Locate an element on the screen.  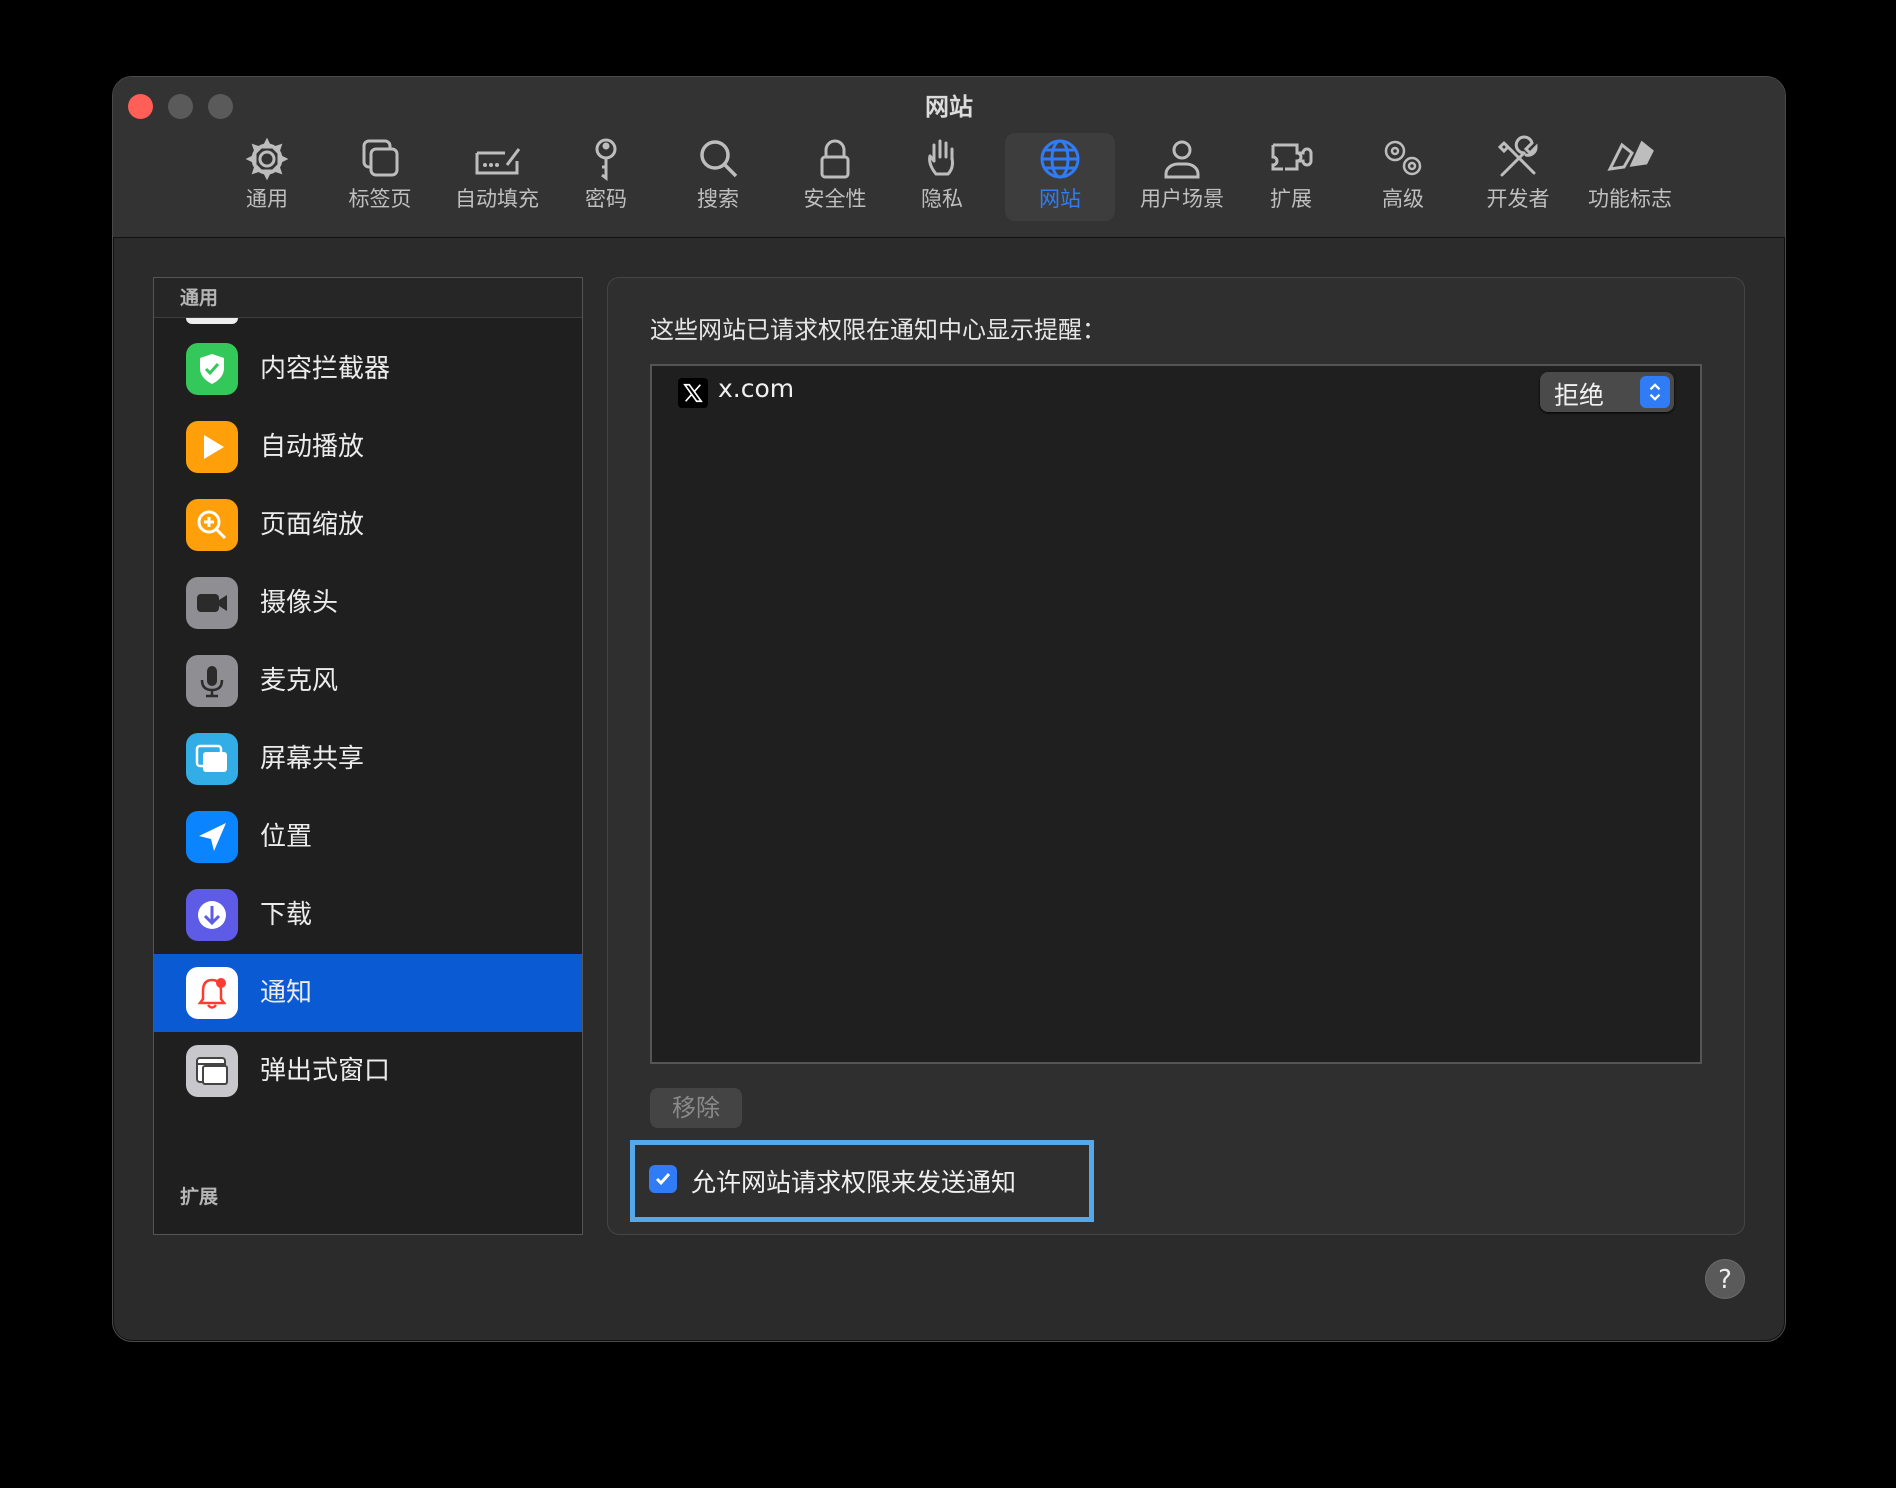
sidebar-item-label: 下载 is located at coordinates (286, 915).